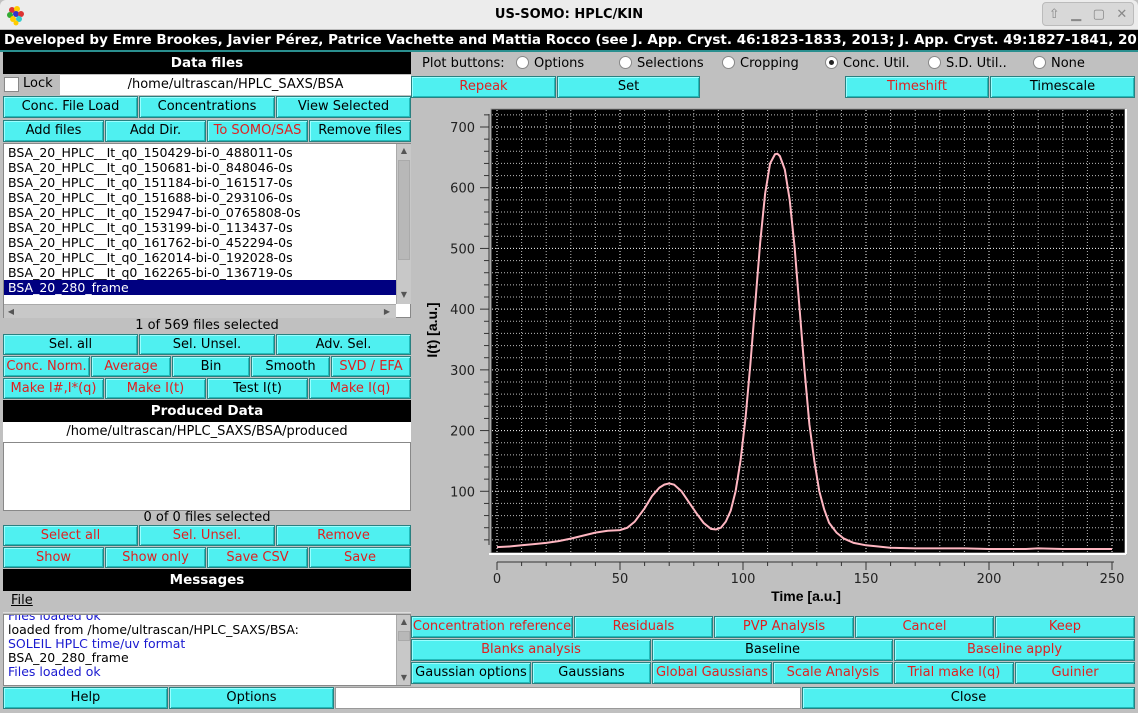 The image size is (1138, 713). I want to click on concentration-reference-button: Concentration reference, so click(492, 627).